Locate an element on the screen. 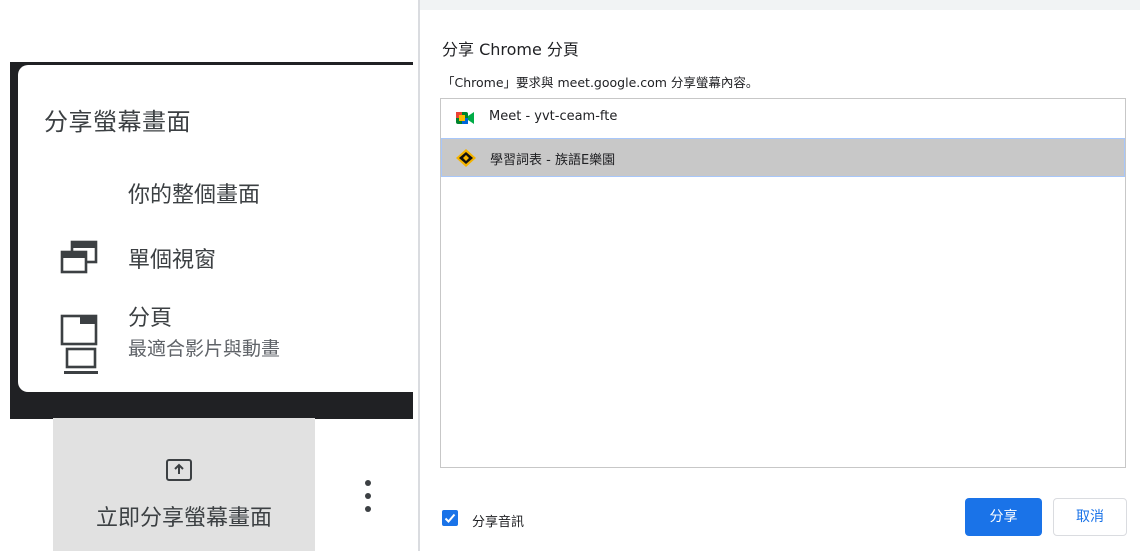 This screenshot has width=1140, height=551. dialog-description: 「Chrome」要求與 meet.google.com 分享螢幕內容。 is located at coordinates (600, 82).